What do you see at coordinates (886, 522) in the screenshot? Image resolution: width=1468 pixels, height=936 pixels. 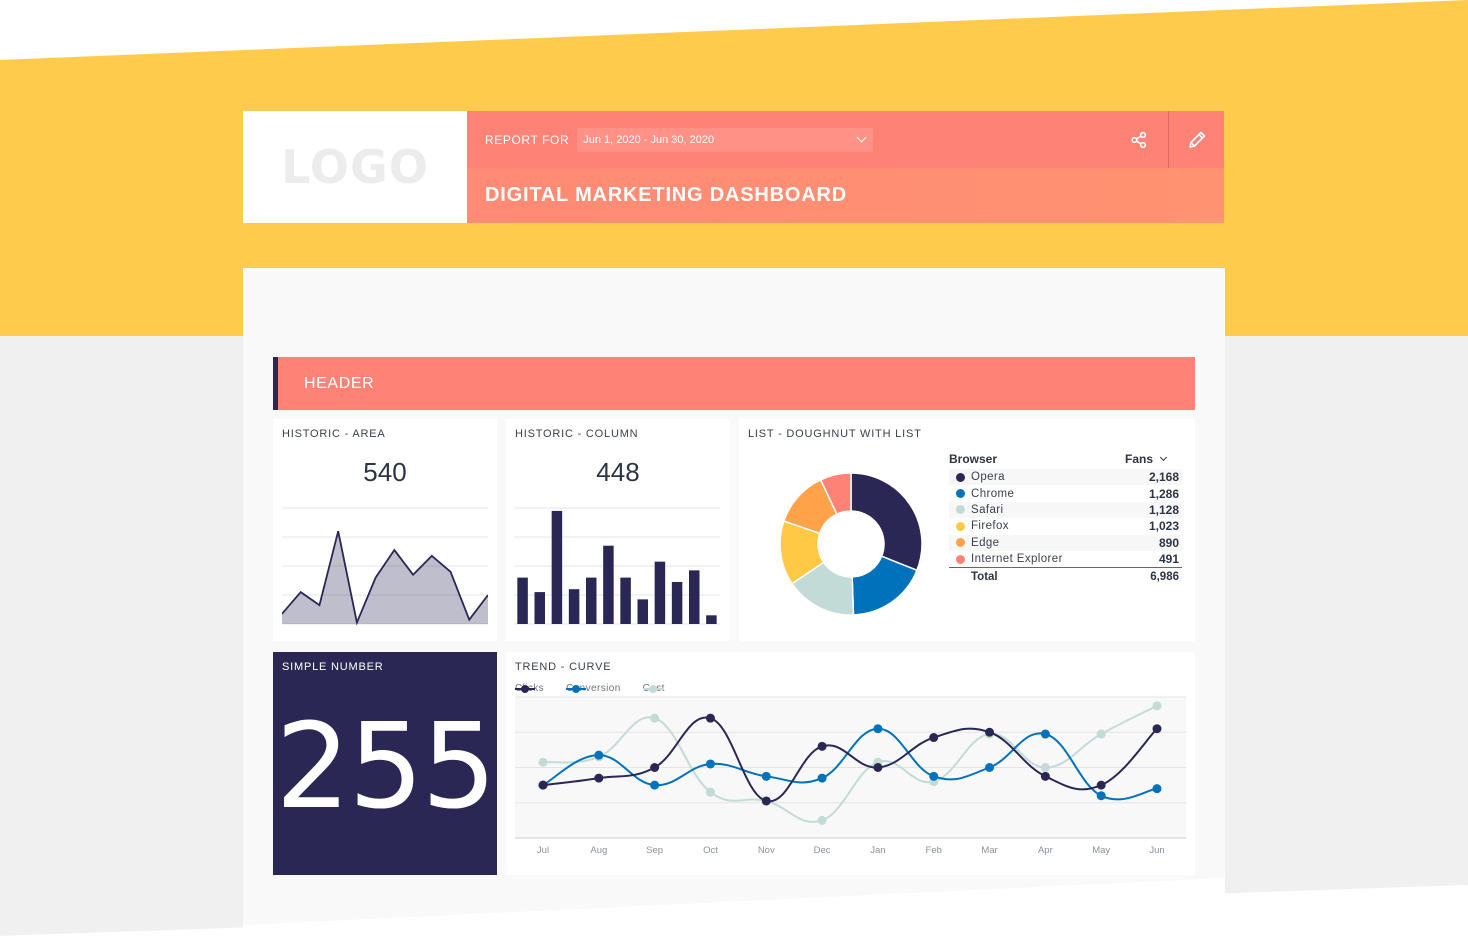 I see `doughnut-slice-opera` at bounding box center [886, 522].